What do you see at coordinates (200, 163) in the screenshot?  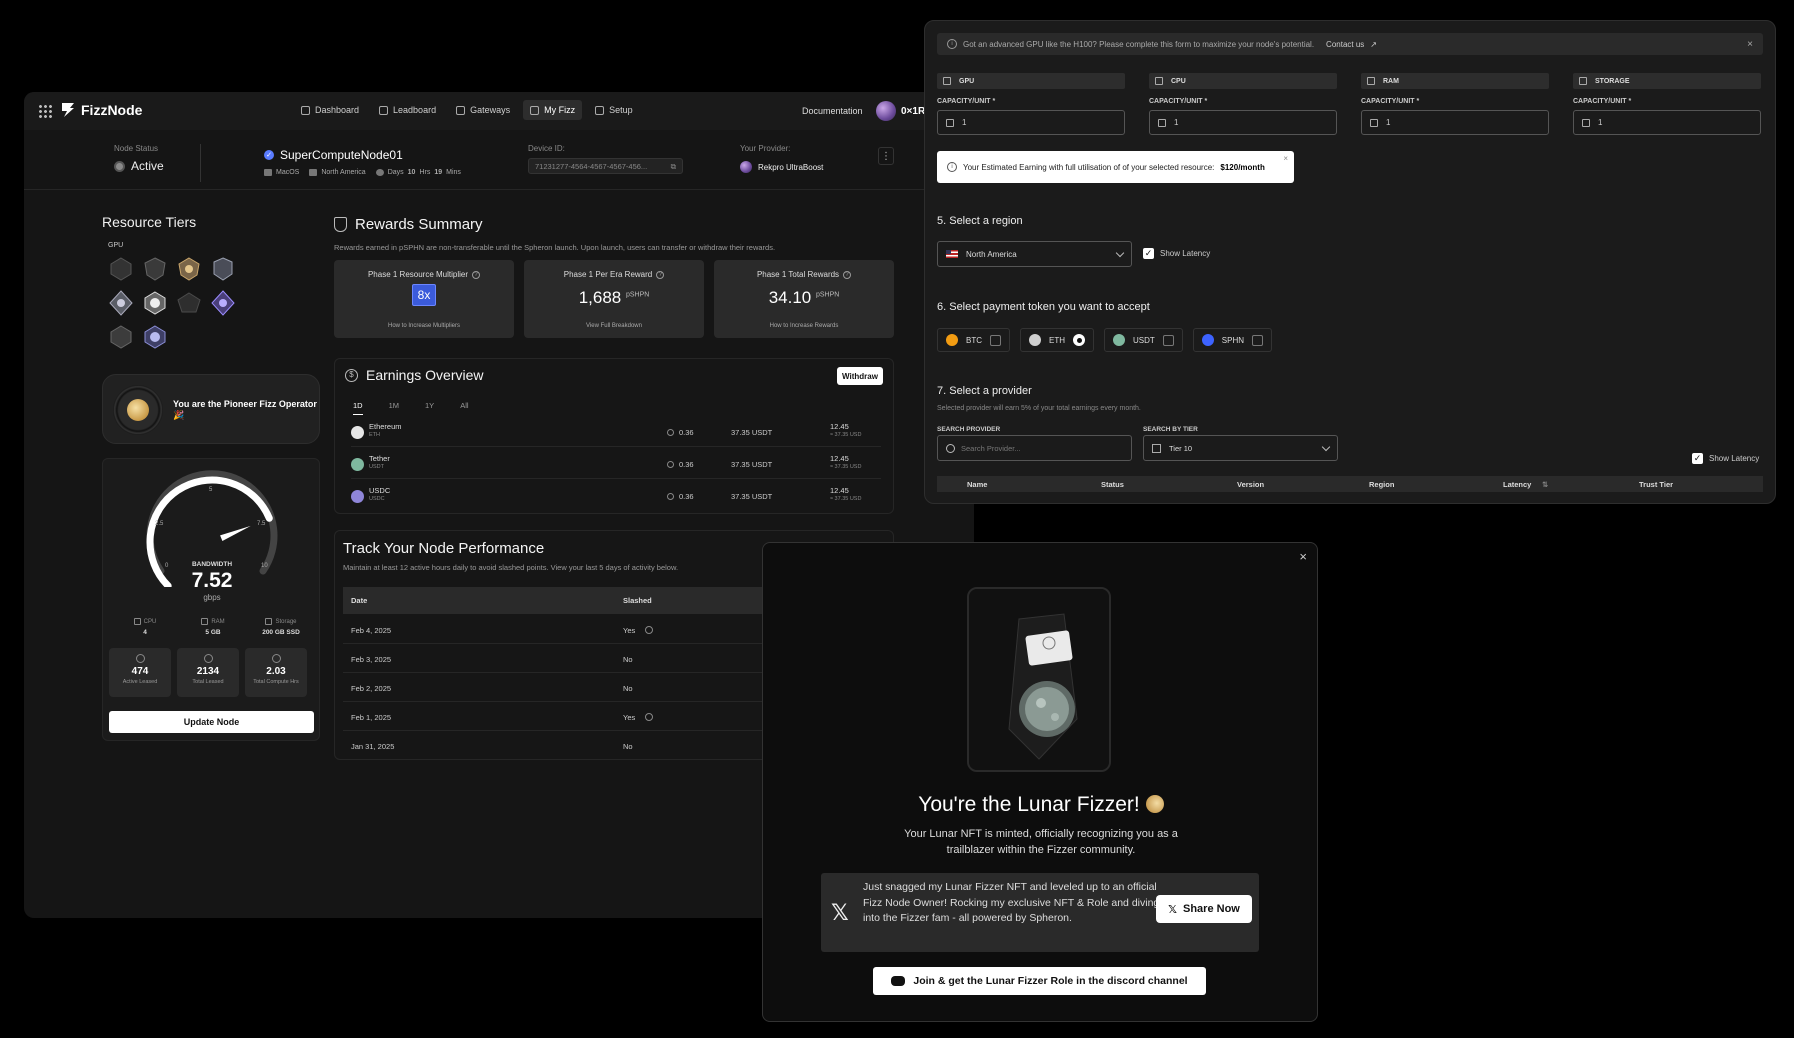 I see `divider` at bounding box center [200, 163].